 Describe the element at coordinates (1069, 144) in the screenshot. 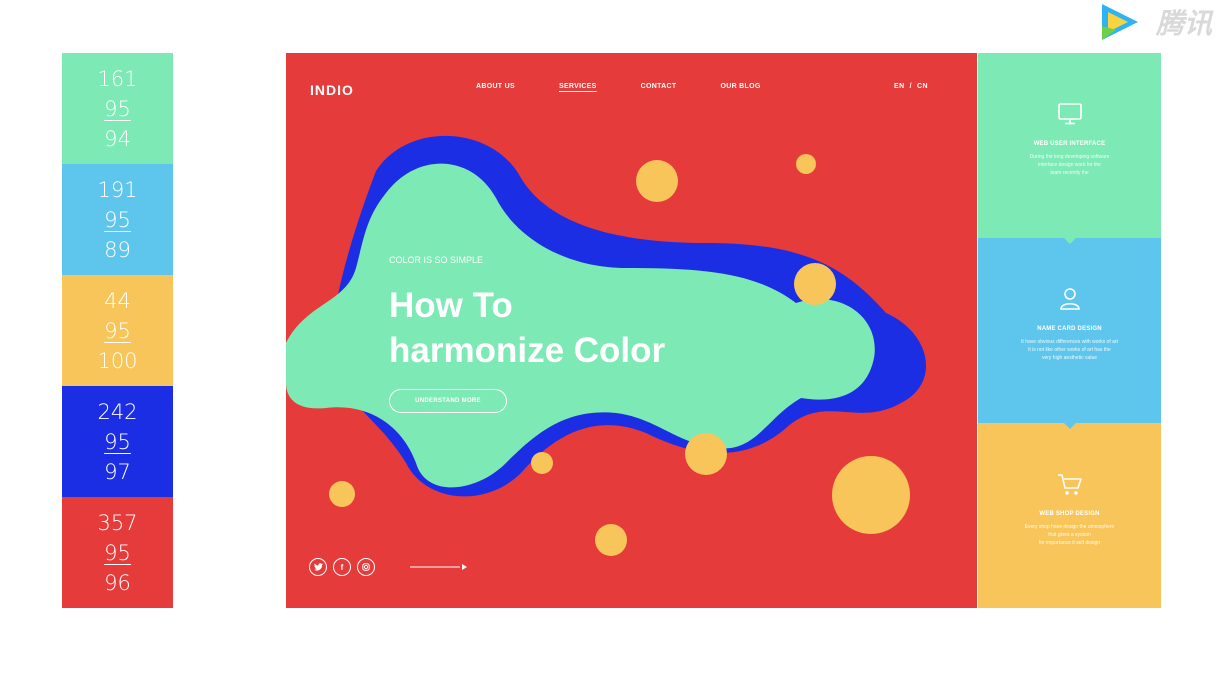

I see `card-title: WEB USER INTERFACE` at that location.